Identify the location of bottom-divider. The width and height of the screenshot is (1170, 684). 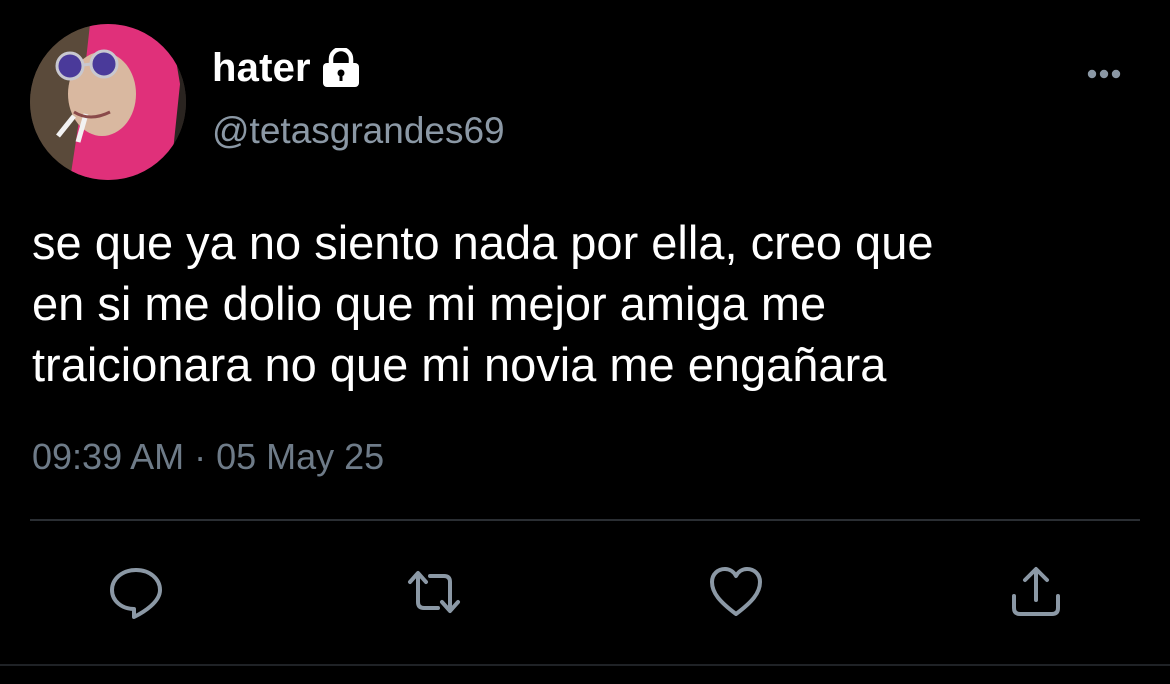
(585, 665).